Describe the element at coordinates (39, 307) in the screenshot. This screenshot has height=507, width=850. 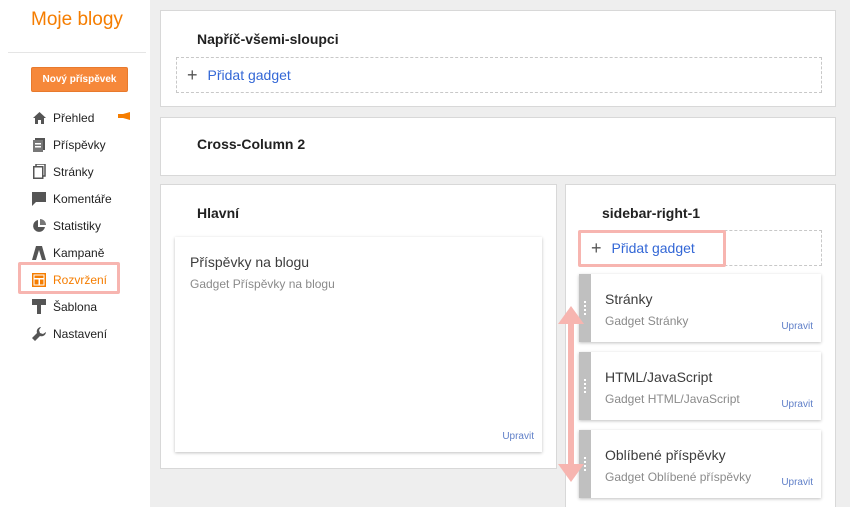
I see `template-icon` at that location.